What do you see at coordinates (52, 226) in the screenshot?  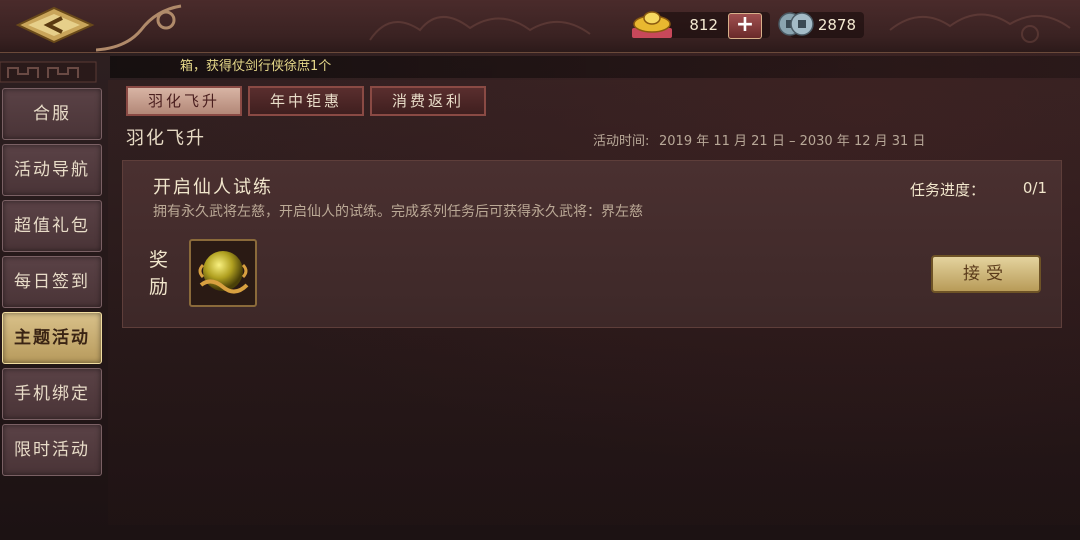 I see `sidebar-item-value-pack: 超值礼包` at bounding box center [52, 226].